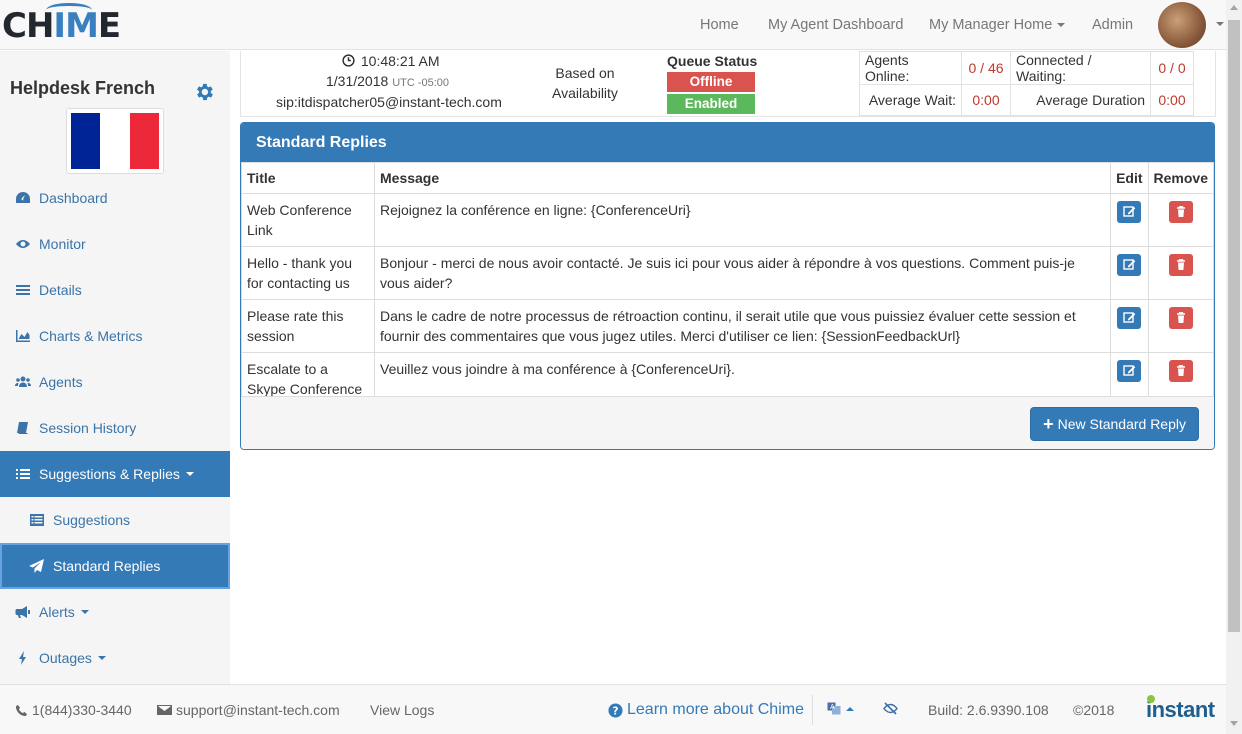 The width and height of the screenshot is (1242, 734). I want to click on eye-slash-icon, so click(890, 708).